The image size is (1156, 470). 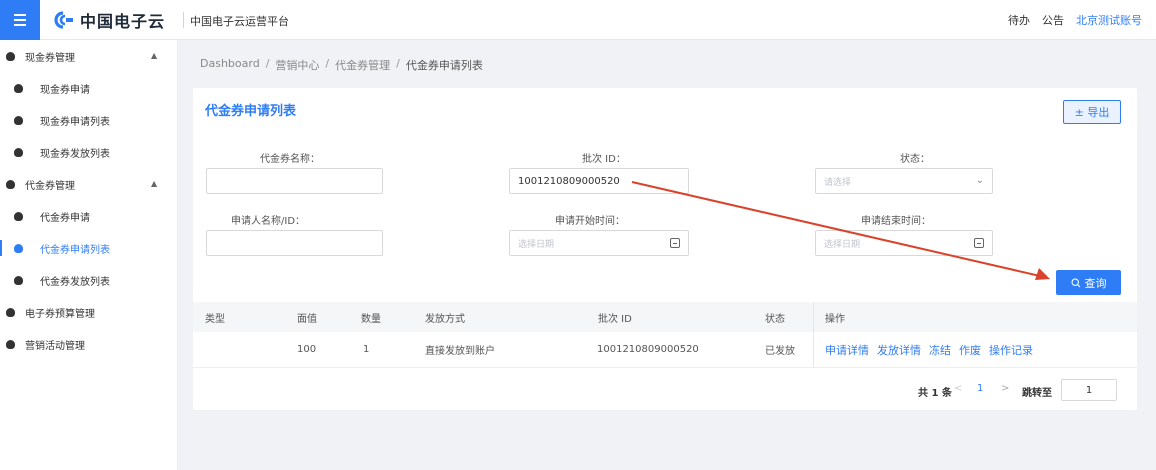 I want to click on sidebar-item-voucher-apply-list: 代金券申请列表, so click(x=88, y=248).